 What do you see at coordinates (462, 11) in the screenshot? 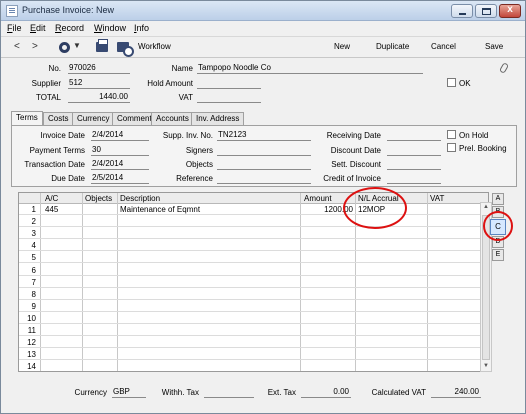
I see `minimize-button` at bounding box center [462, 11].